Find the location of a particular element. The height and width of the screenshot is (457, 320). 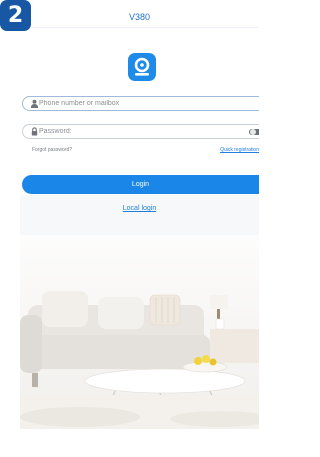

user-icon is located at coordinates (34, 103).